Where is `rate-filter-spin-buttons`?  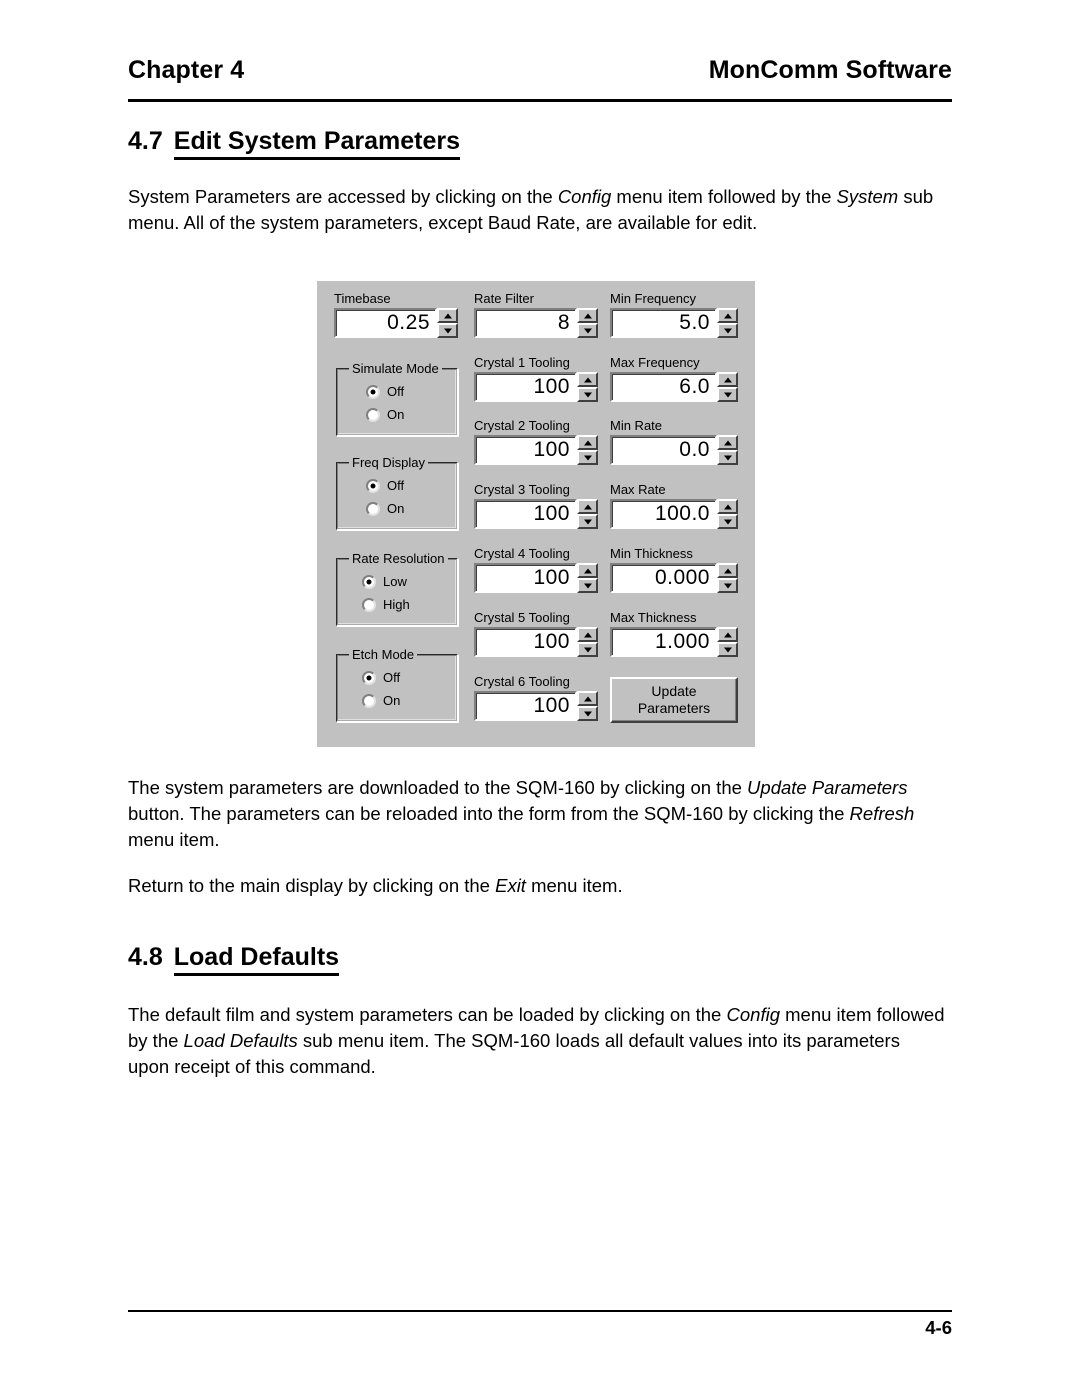
rate-filter-spin-buttons is located at coordinates (587, 323).